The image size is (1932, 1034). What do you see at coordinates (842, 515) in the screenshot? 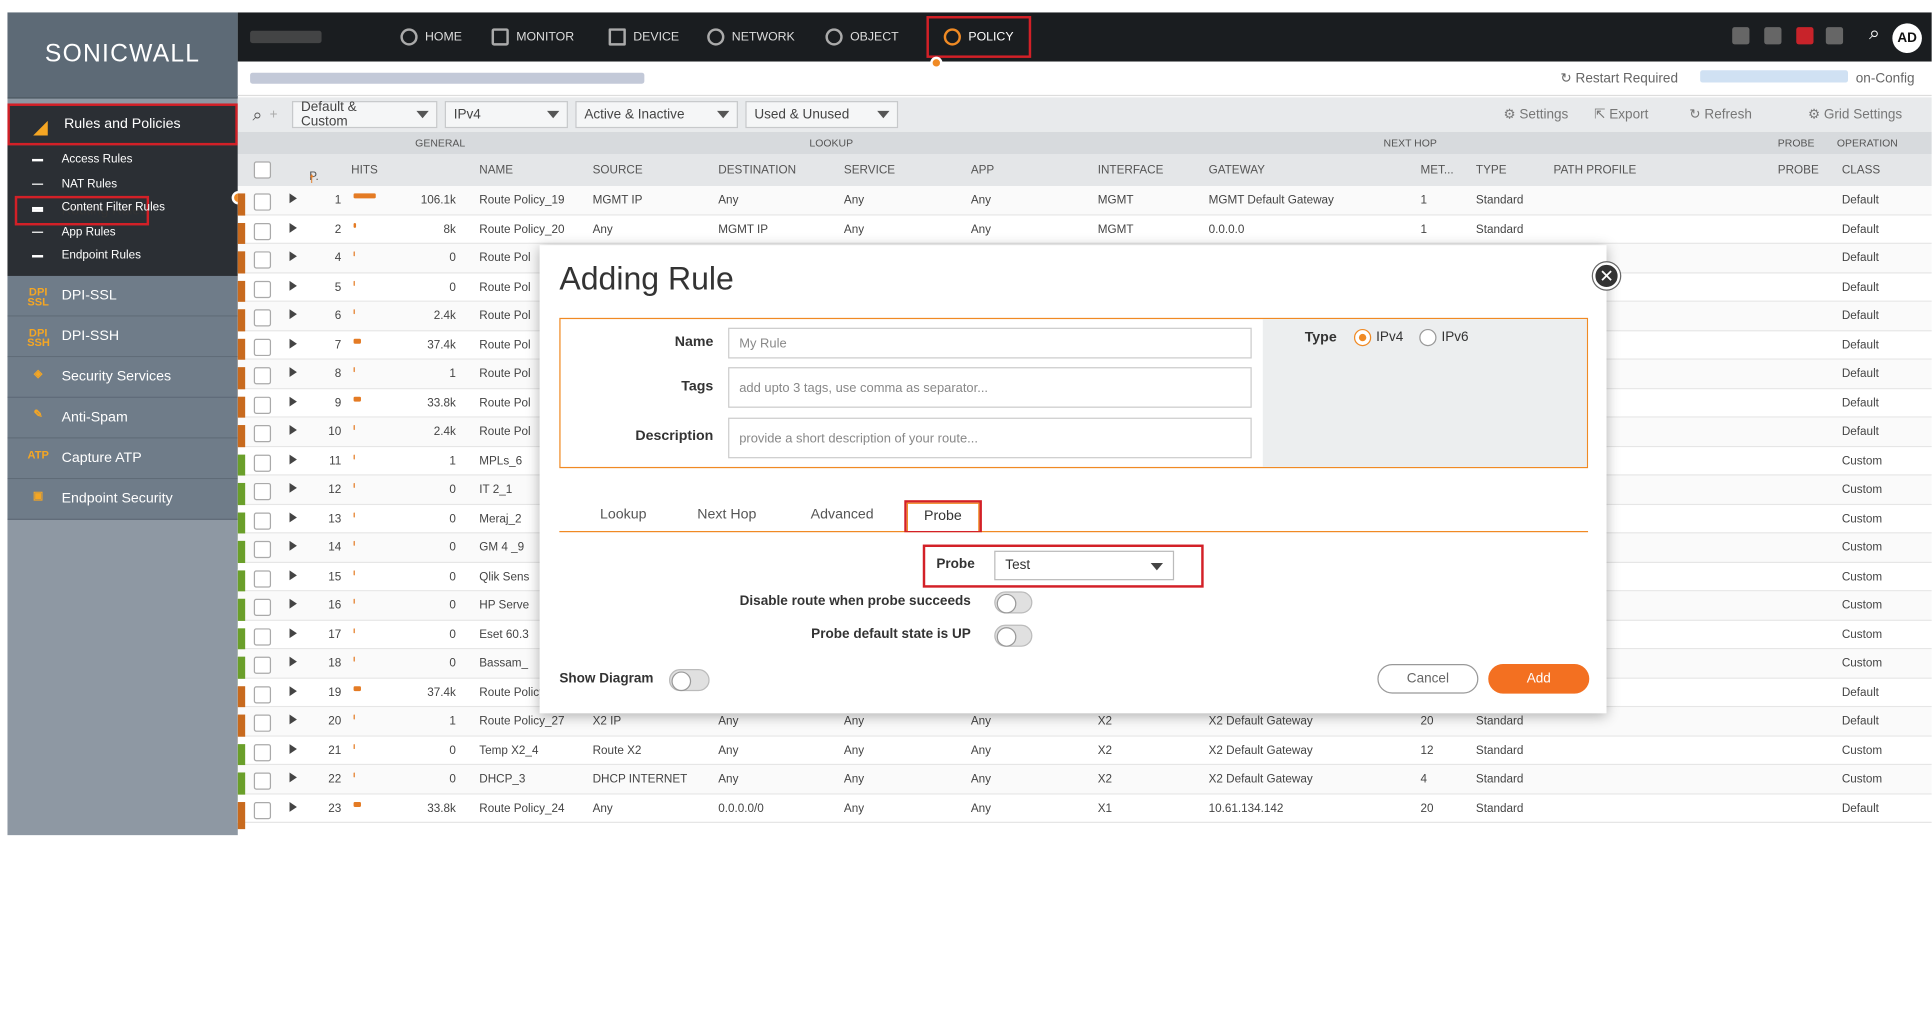
I see `tab-advanced: Advanced` at bounding box center [842, 515].